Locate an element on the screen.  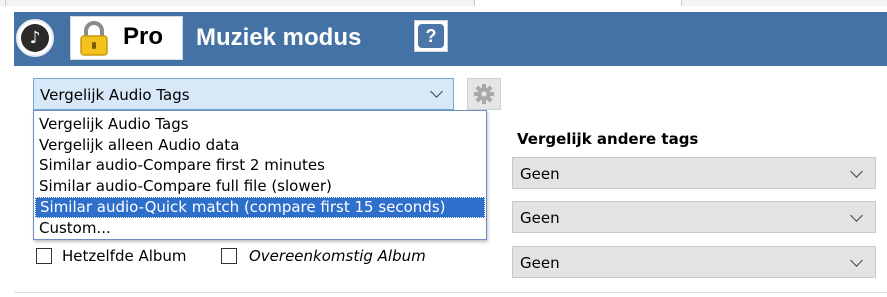
similar-album-checkbox is located at coordinates (229, 256).